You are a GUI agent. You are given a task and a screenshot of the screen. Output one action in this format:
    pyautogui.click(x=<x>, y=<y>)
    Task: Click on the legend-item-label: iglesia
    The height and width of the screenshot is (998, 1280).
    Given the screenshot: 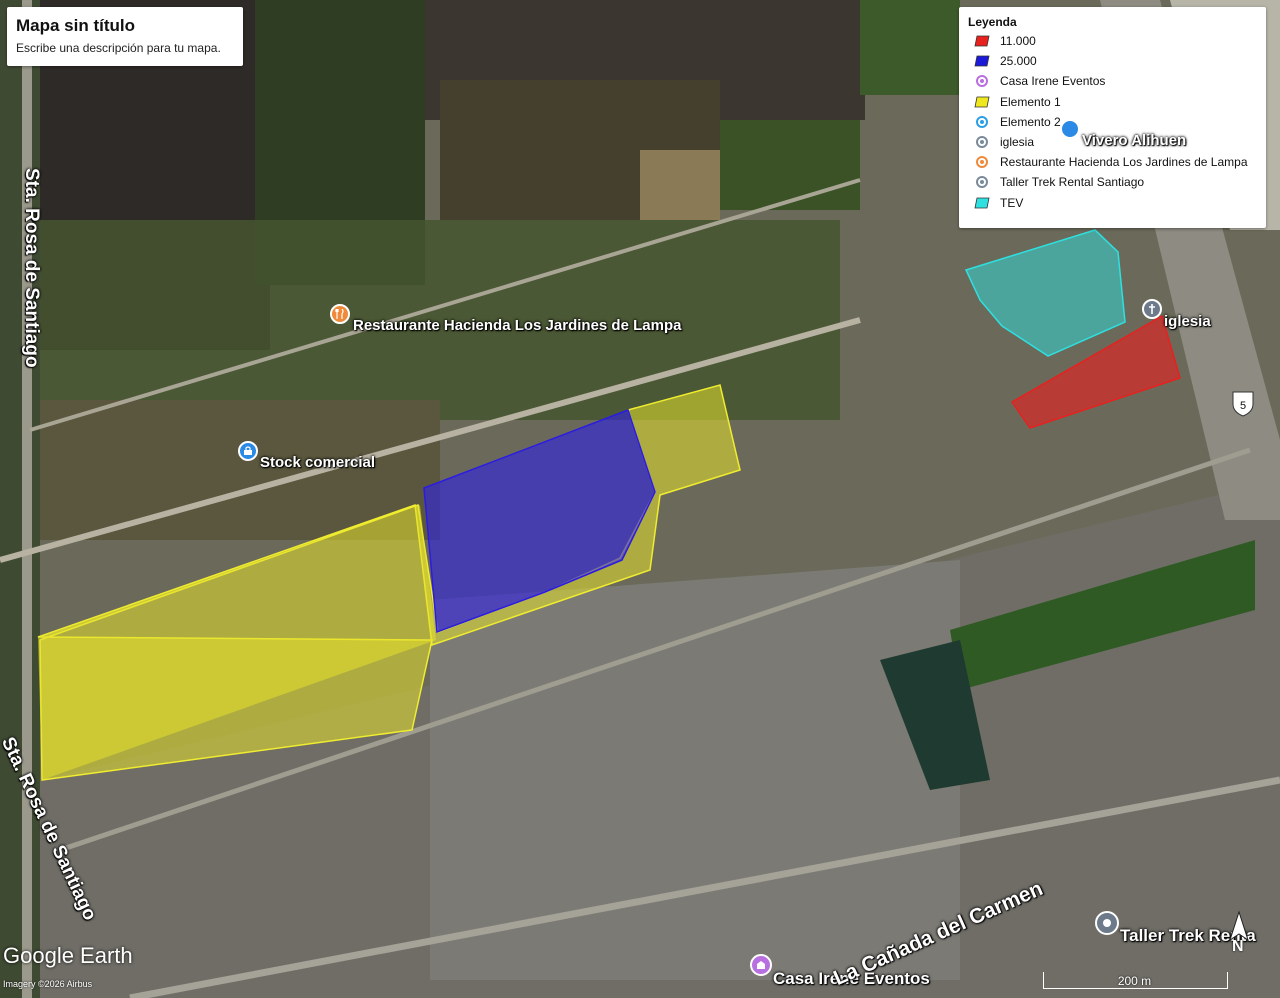 What is the action you would take?
    pyautogui.click(x=1017, y=142)
    